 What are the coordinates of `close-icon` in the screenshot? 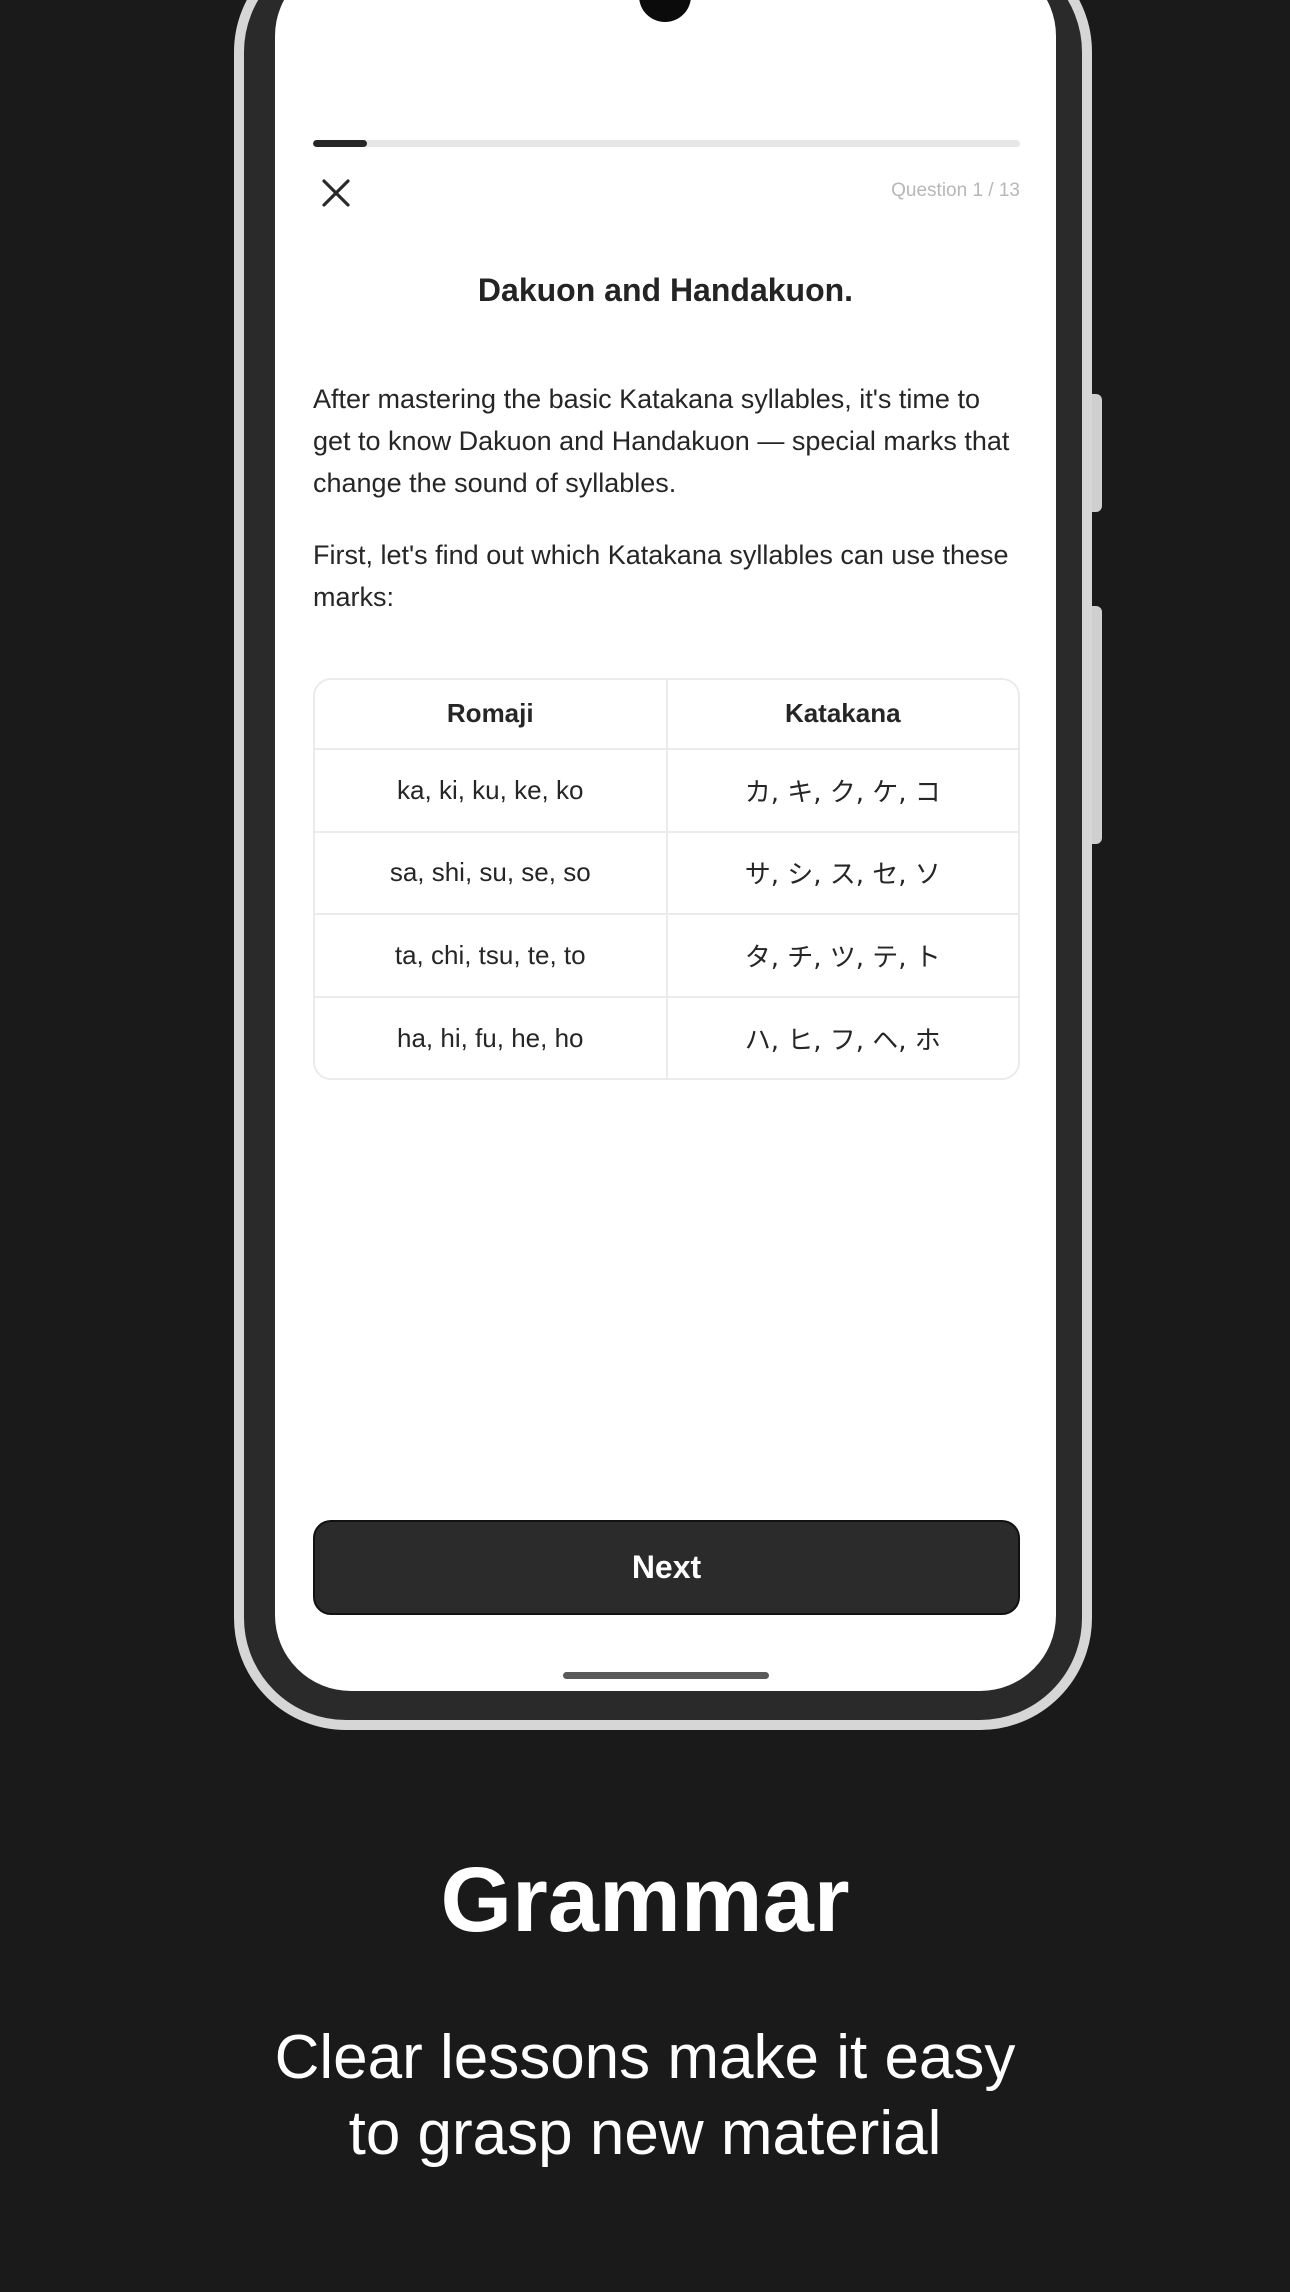 It's located at (336, 193).